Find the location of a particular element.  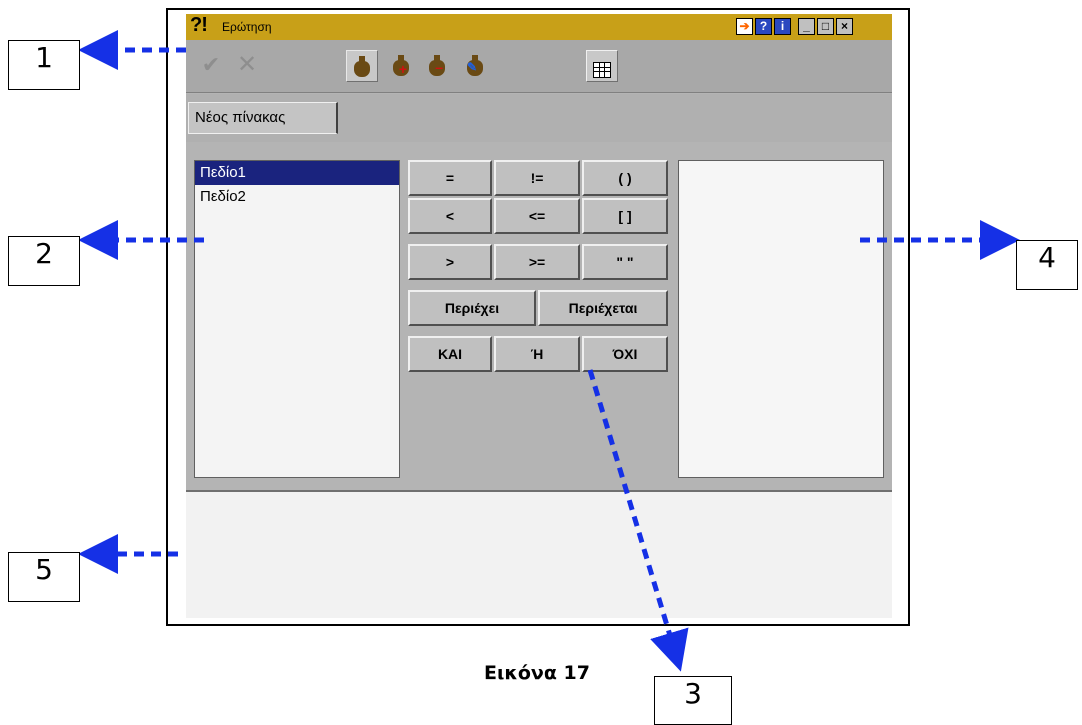

not-button: ΌΧΙ is located at coordinates (625, 354).